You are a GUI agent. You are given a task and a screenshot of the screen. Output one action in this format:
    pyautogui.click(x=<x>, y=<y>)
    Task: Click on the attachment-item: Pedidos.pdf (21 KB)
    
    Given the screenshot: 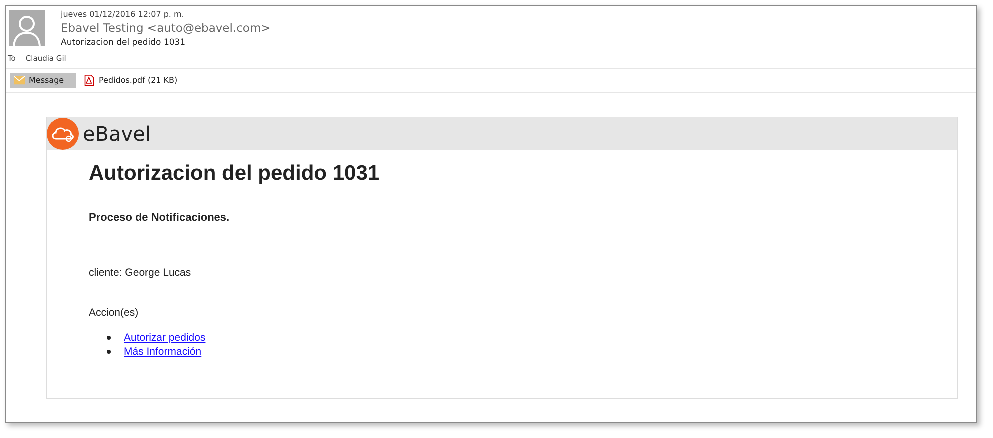 What is the action you would take?
    pyautogui.click(x=131, y=80)
    